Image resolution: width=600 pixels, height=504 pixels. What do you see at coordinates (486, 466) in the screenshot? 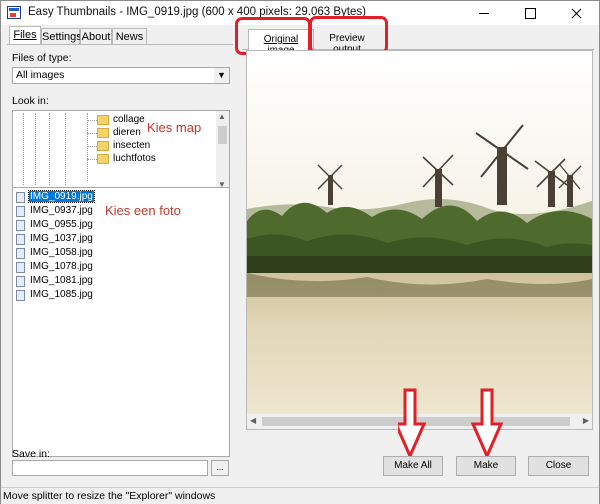
I see `make-button: Make` at bounding box center [486, 466].